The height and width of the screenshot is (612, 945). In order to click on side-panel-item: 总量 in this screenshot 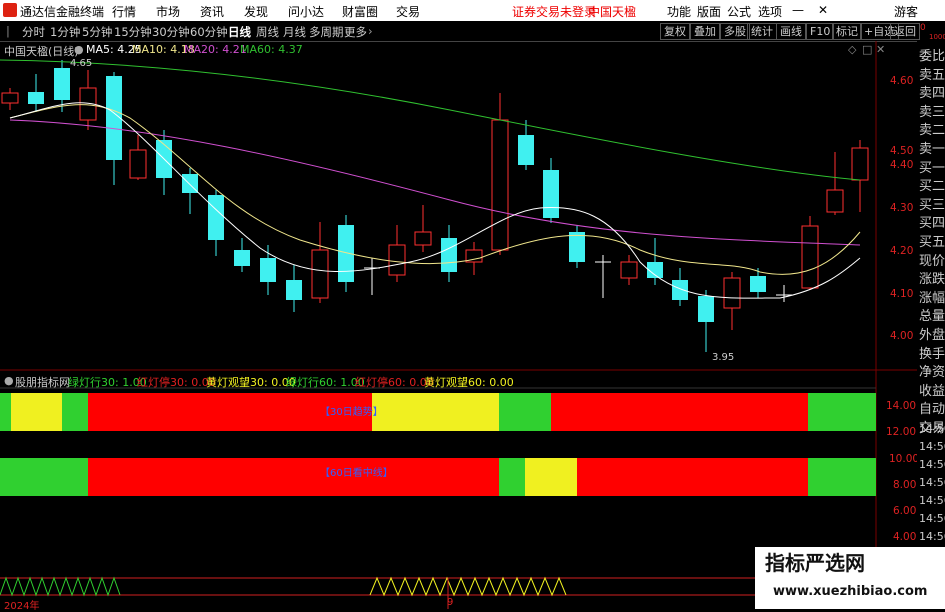, I will do `click(932, 314)`.